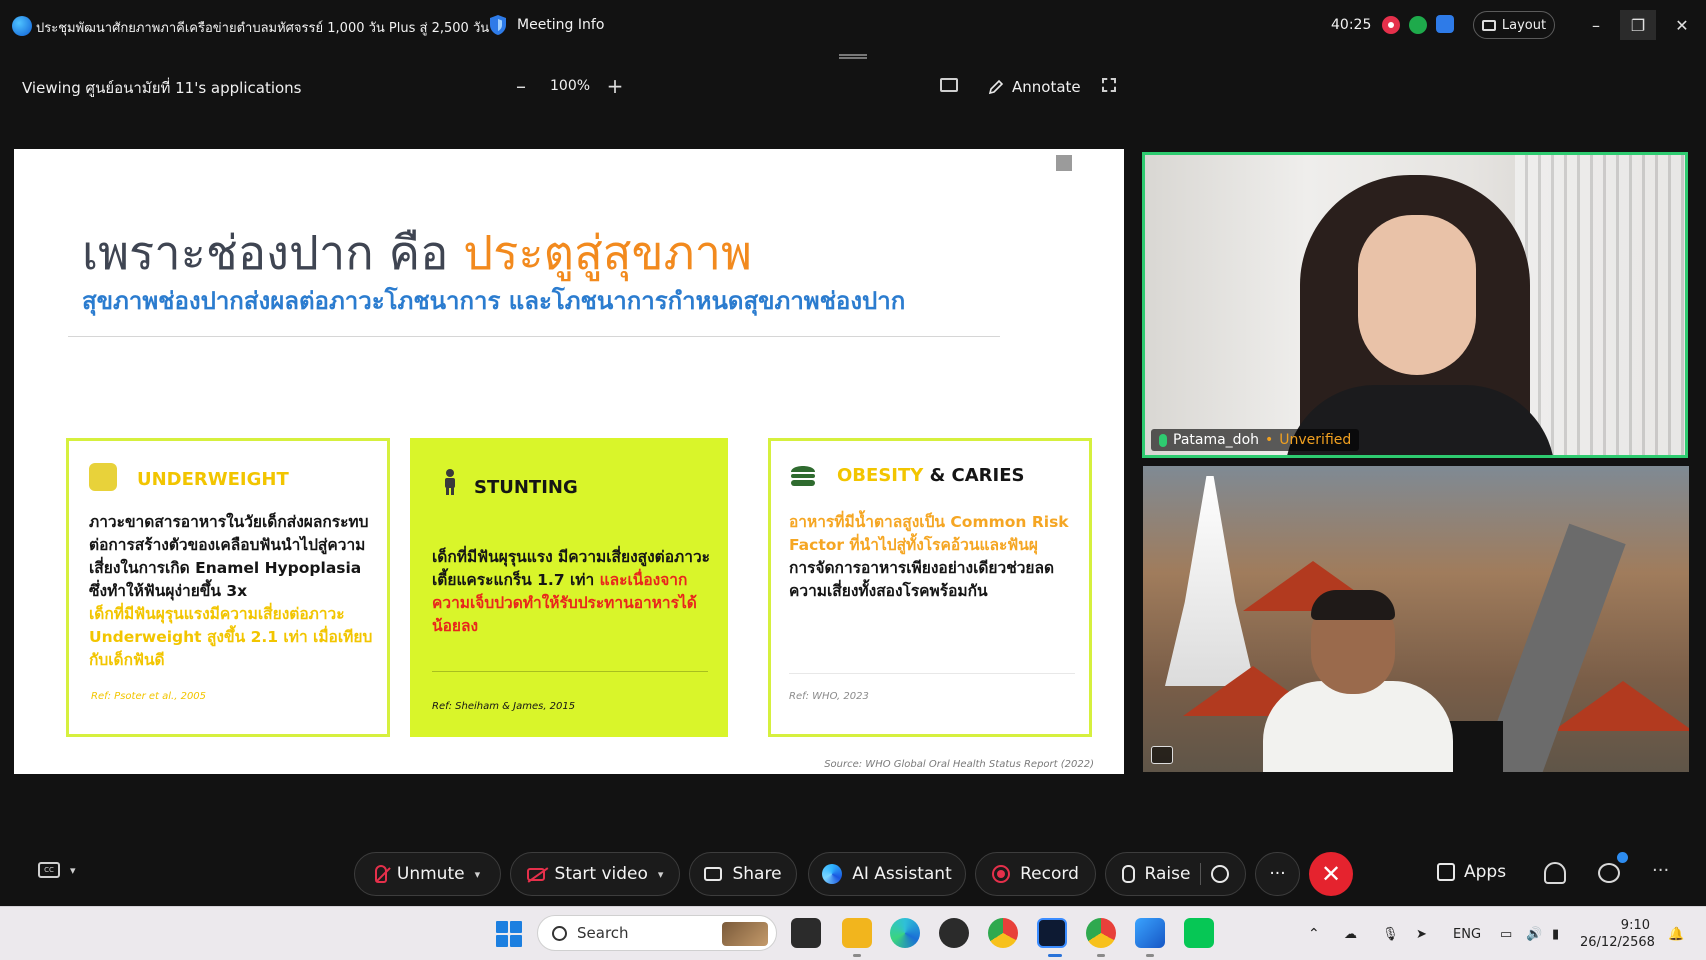  Describe the element at coordinates (857, 933) in the screenshot. I see `file-explorer-icon` at that location.